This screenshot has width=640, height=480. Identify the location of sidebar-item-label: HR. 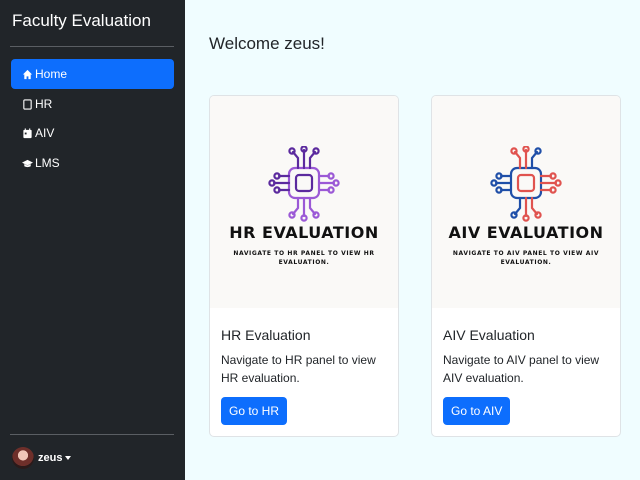
(44, 104).